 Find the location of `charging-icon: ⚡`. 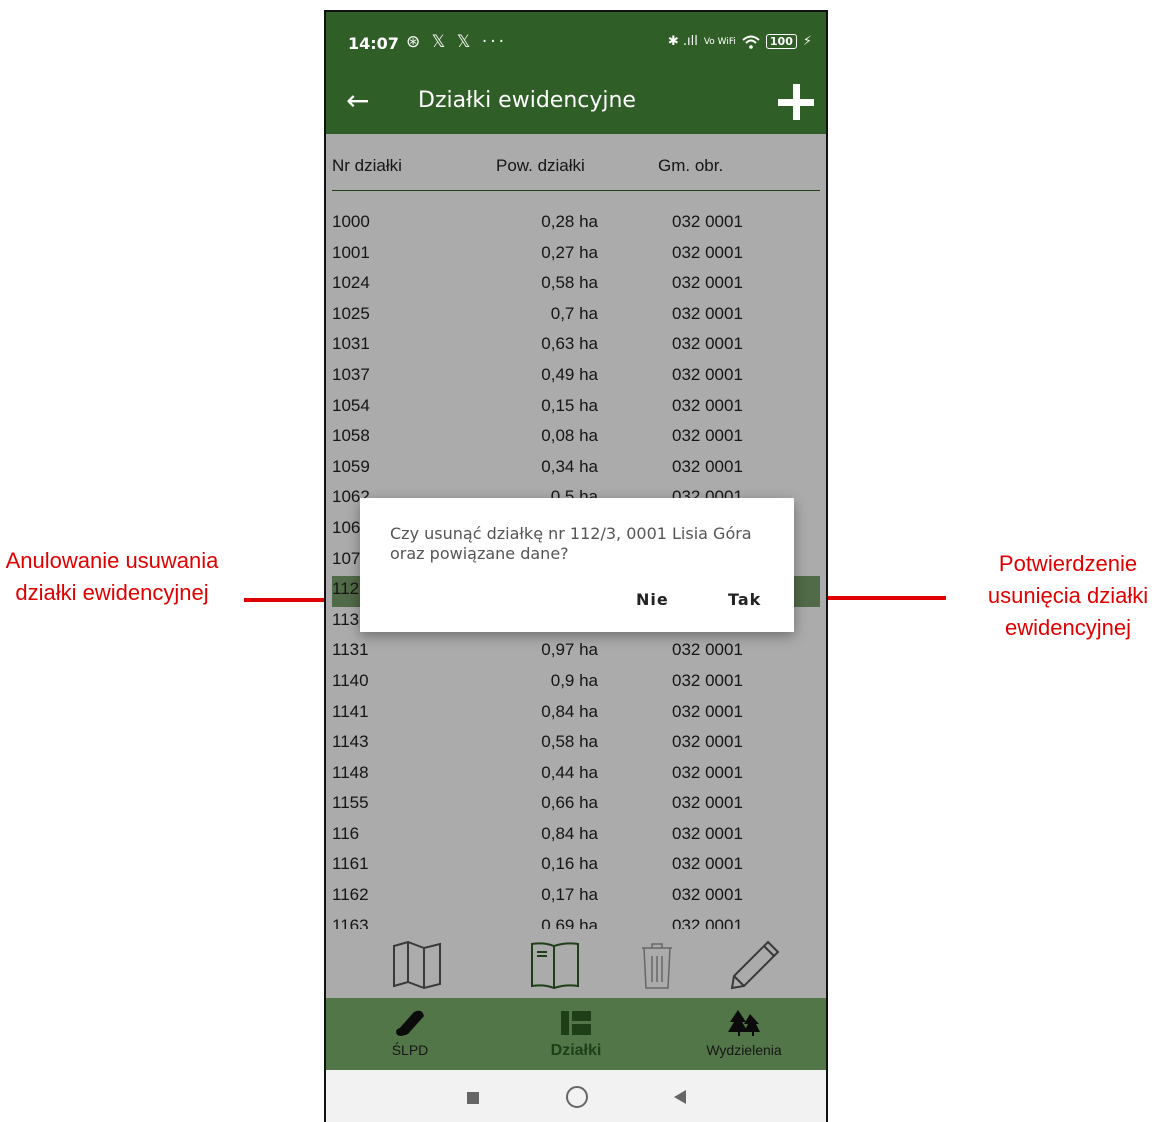

charging-icon: ⚡ is located at coordinates (807, 41).